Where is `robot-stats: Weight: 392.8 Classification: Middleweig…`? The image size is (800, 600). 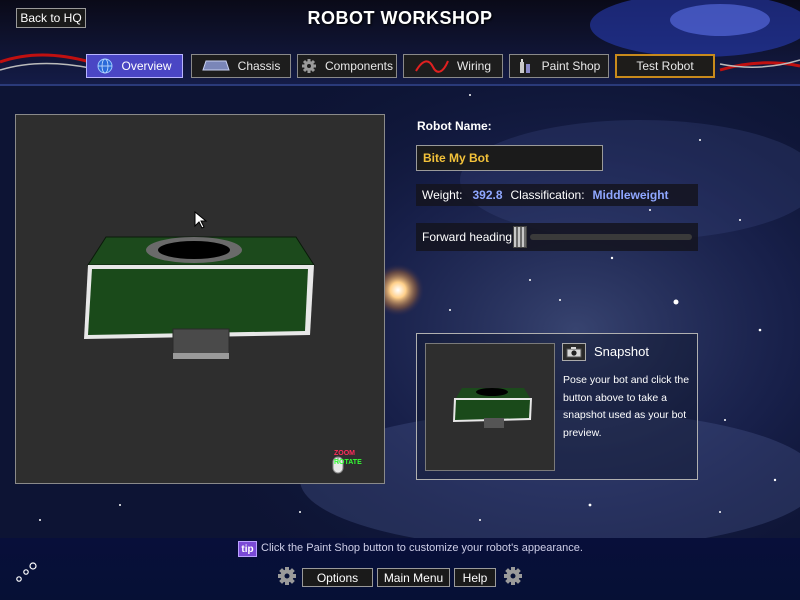
robot-stats: Weight: 392.8 Classification: Middleweig… is located at coordinates (557, 195).